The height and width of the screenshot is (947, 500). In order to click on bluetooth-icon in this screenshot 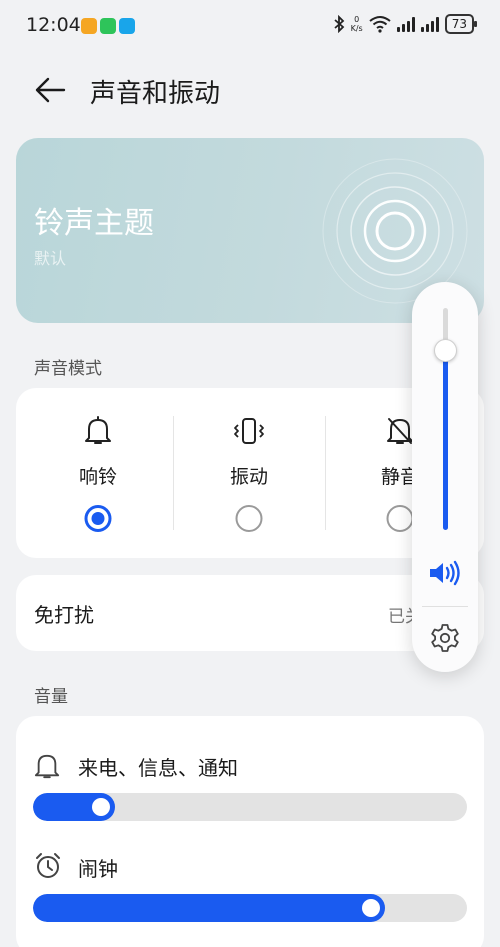, I will do `click(339, 24)`.